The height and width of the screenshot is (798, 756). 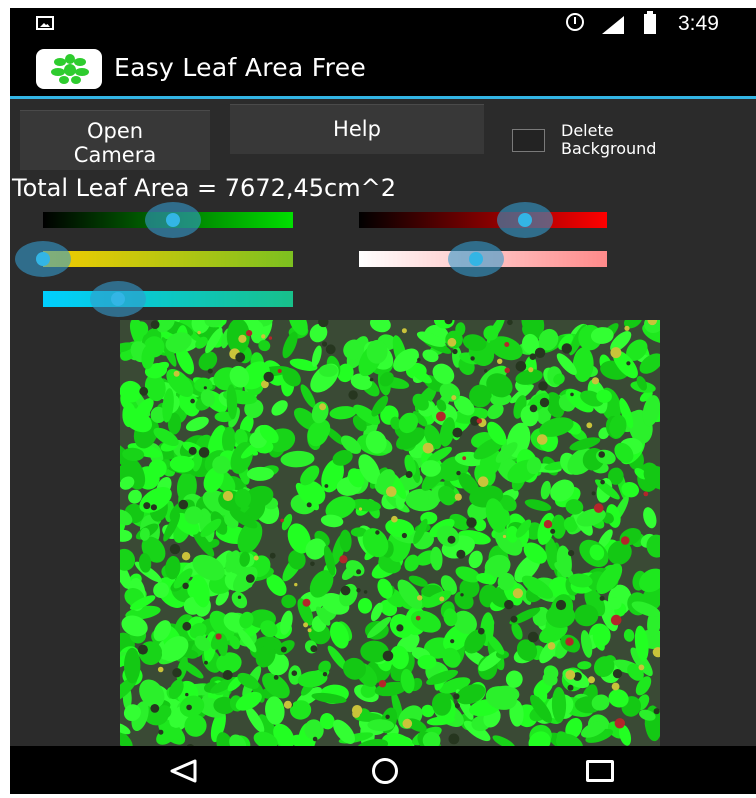 What do you see at coordinates (698, 23) in the screenshot?
I see `status-time: 3:49` at bounding box center [698, 23].